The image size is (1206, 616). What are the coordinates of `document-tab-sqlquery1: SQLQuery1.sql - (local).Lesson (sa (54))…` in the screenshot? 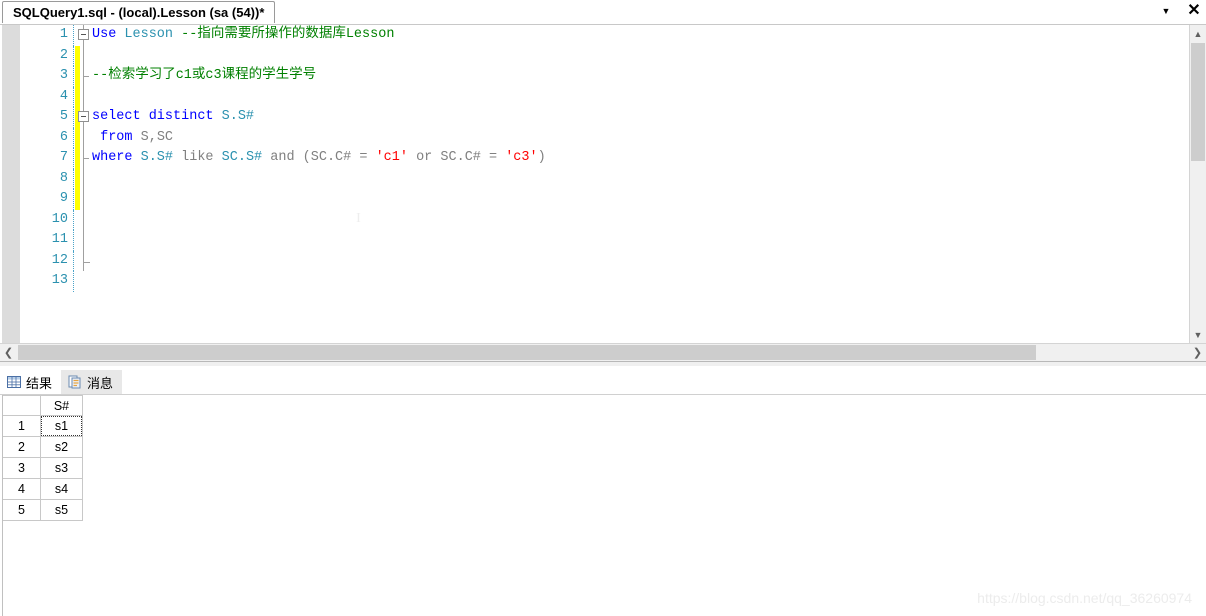 It's located at (139, 12).